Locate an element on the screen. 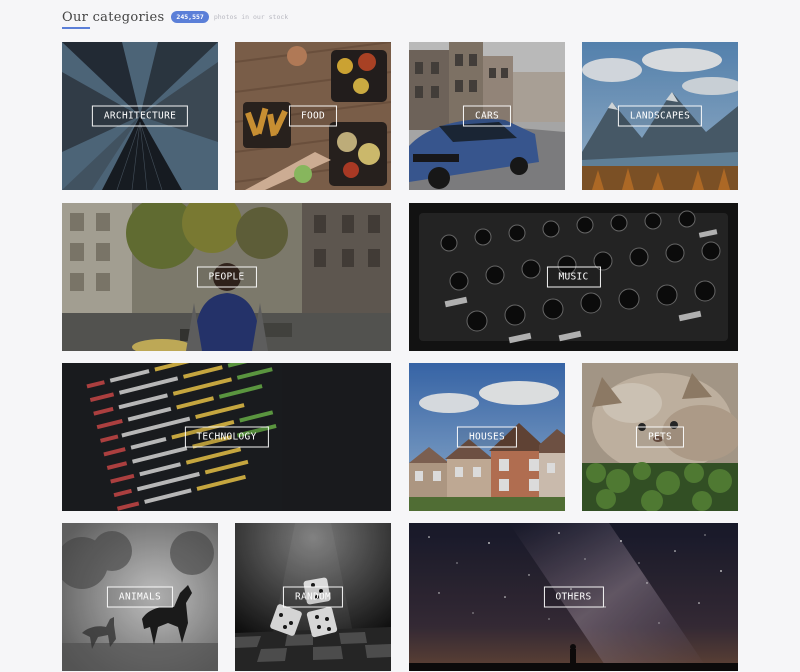  category-tile-houses: HOUSES is located at coordinates (487, 437).